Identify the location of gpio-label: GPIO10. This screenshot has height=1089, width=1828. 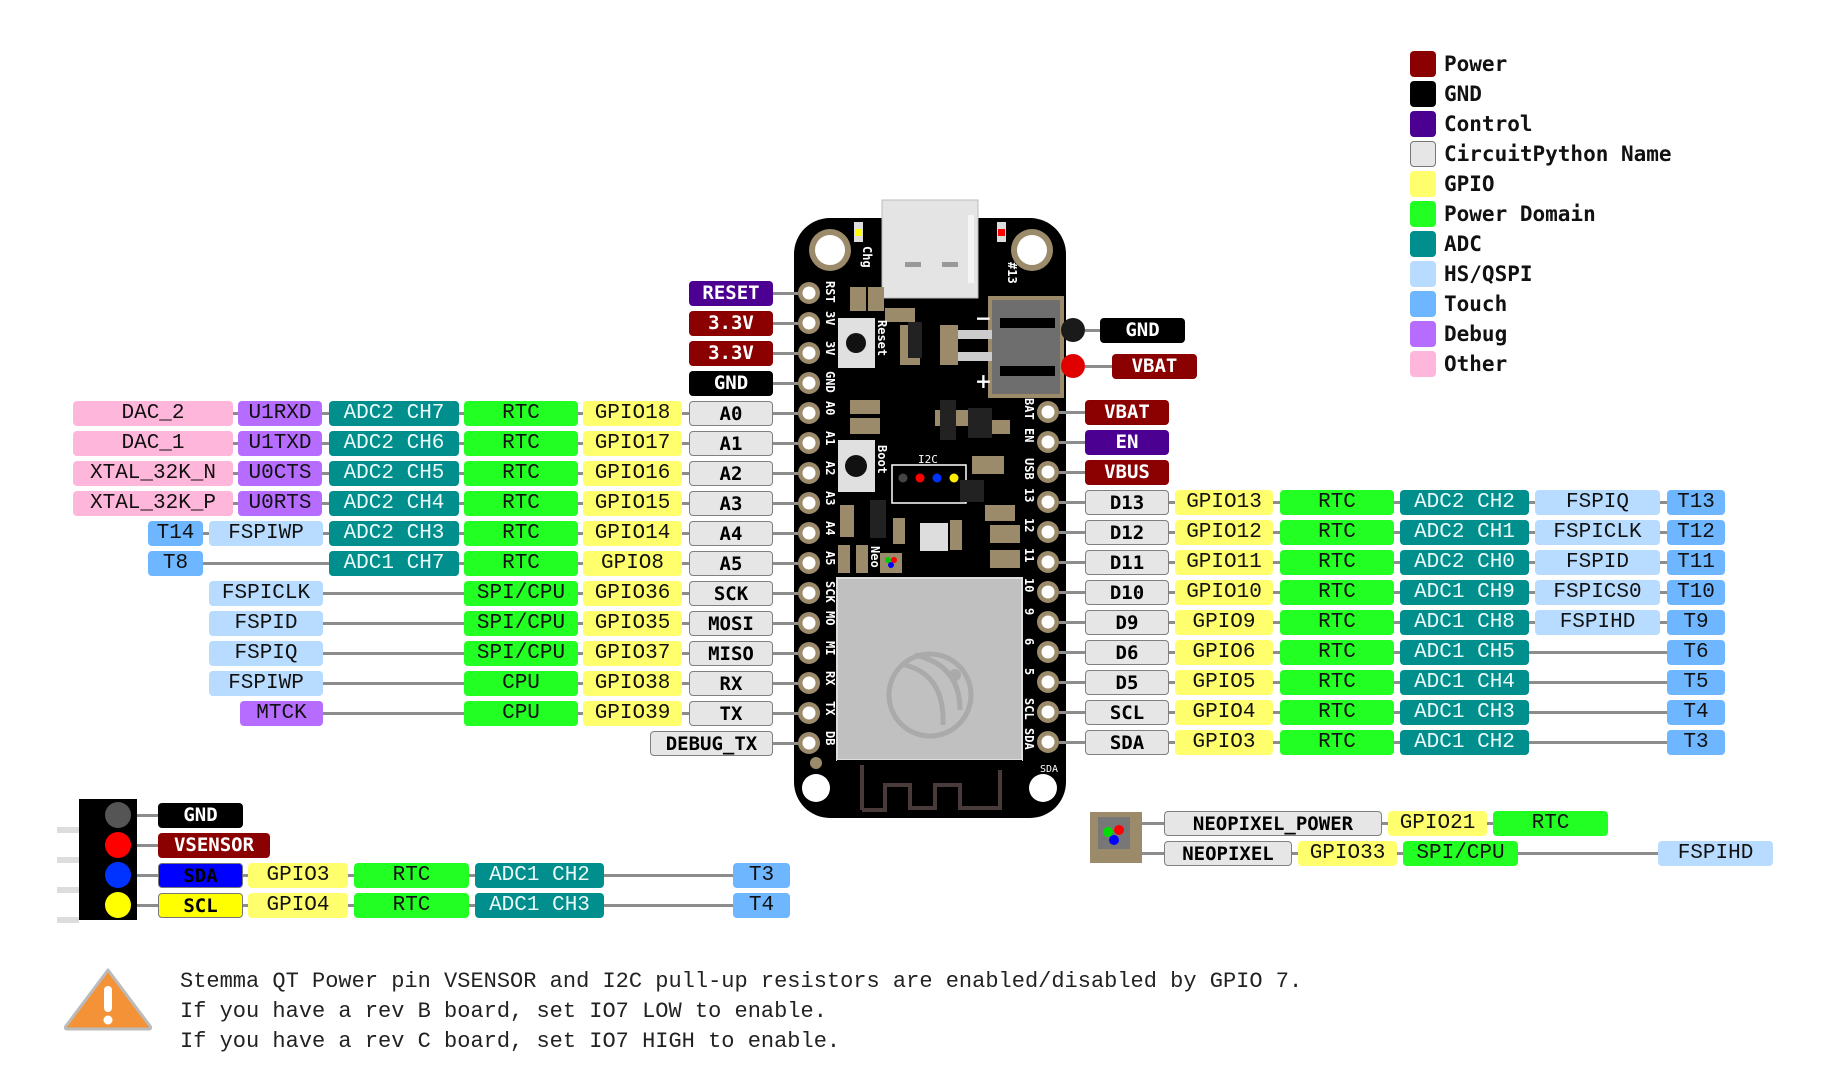
(1224, 592).